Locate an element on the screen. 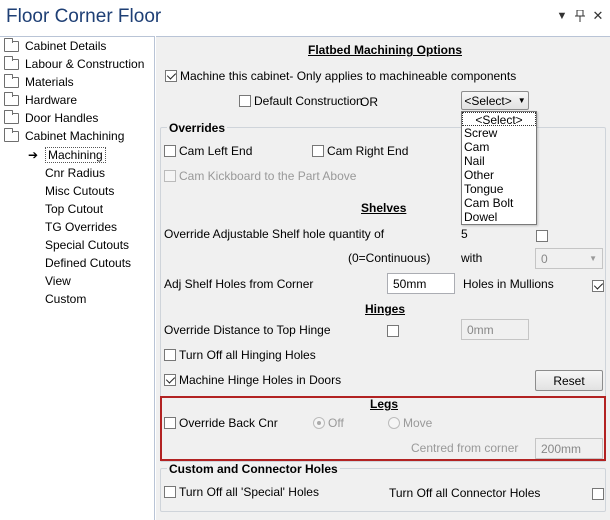 Image resolution: width=610 pixels, height=520 pixels. tree-item-label: View is located at coordinates (58, 281).